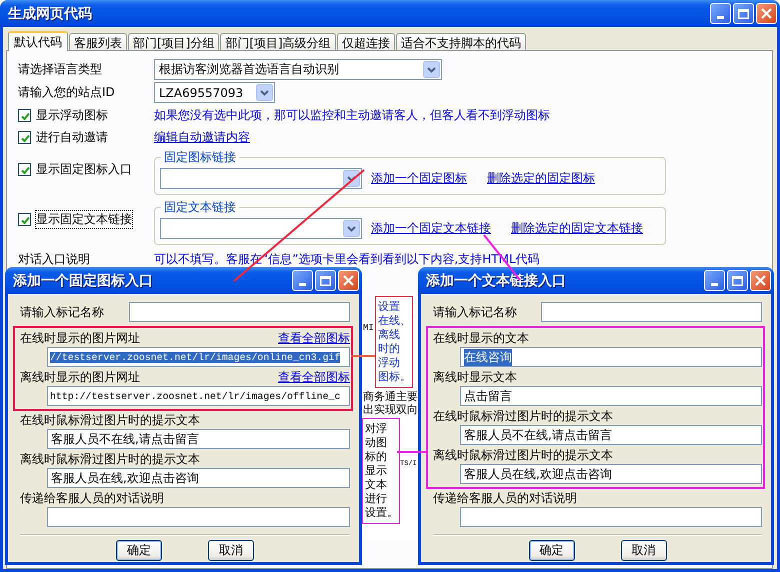 This screenshot has width=780, height=572. I want to click on callout-note: 对浮动图标的显示文本进行设置。, so click(381, 471).